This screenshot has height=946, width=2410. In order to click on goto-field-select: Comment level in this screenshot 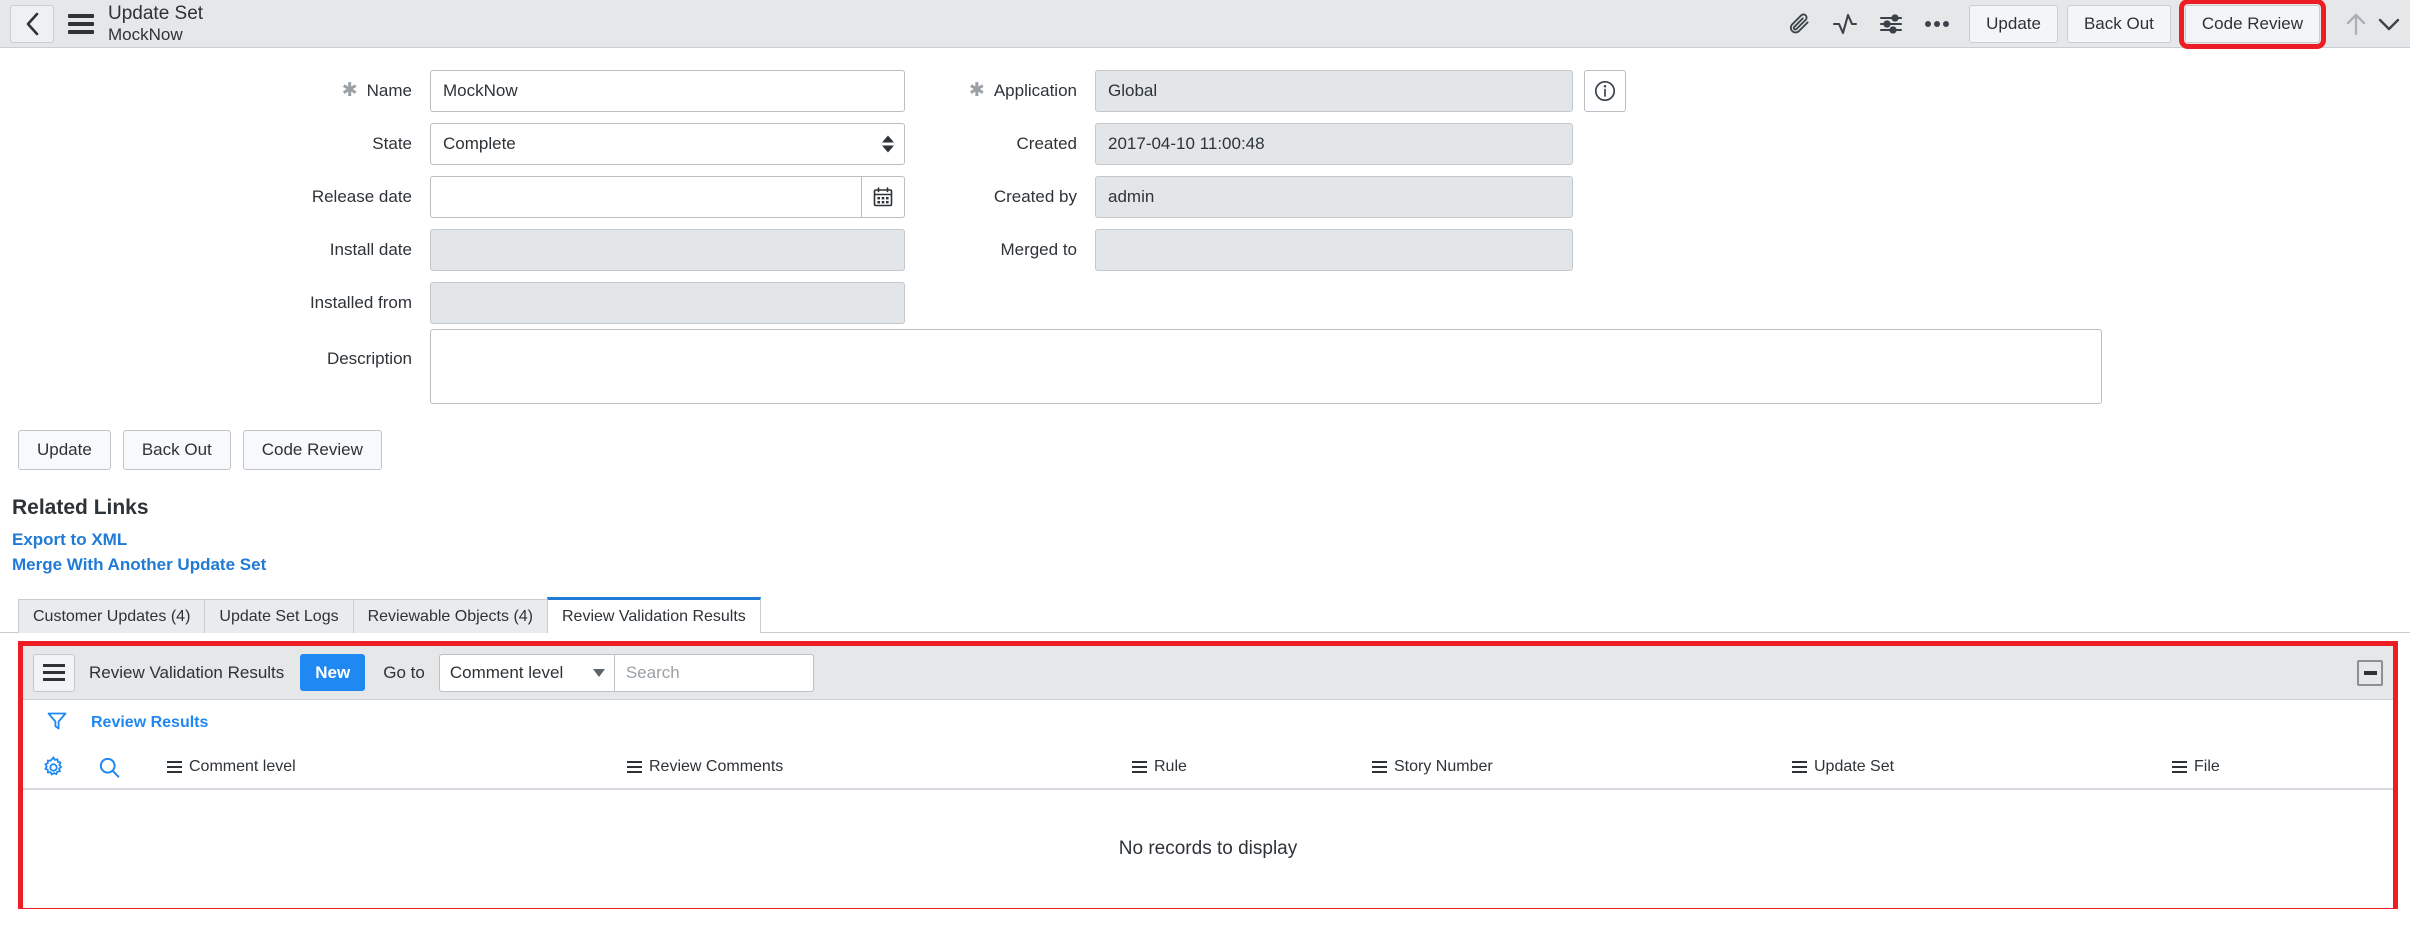, I will do `click(526, 672)`.